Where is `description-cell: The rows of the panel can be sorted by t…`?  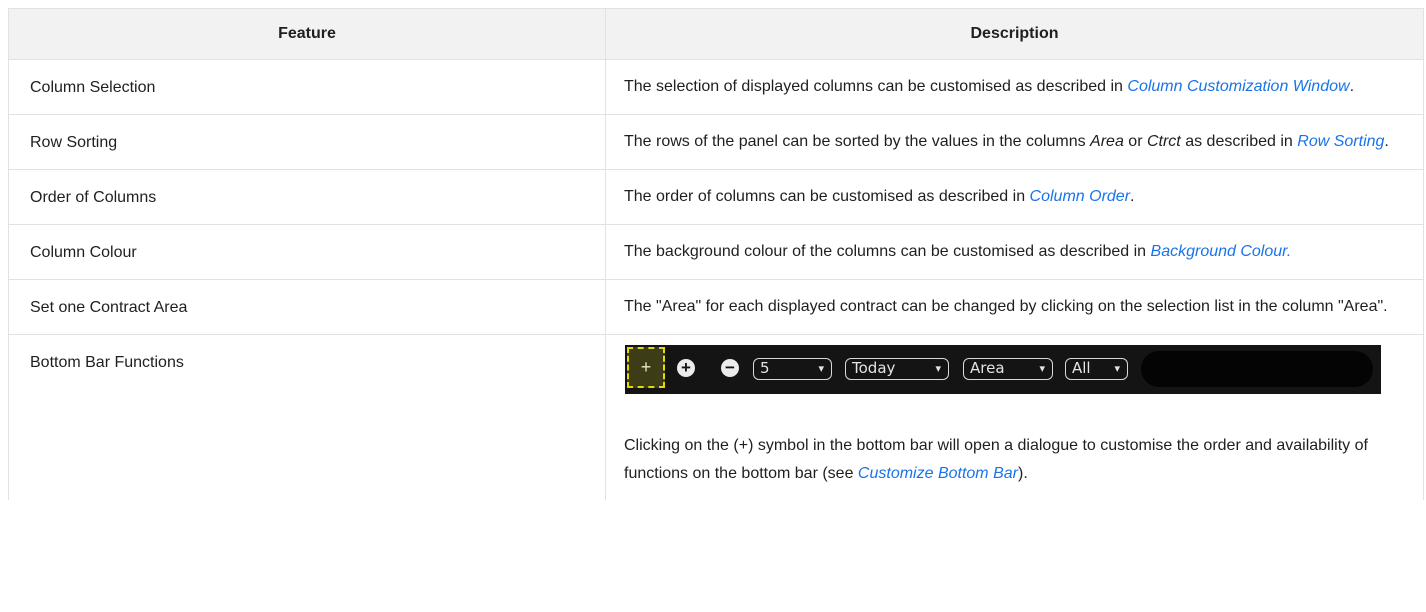 description-cell: The rows of the panel can be sorted by t… is located at coordinates (1014, 142).